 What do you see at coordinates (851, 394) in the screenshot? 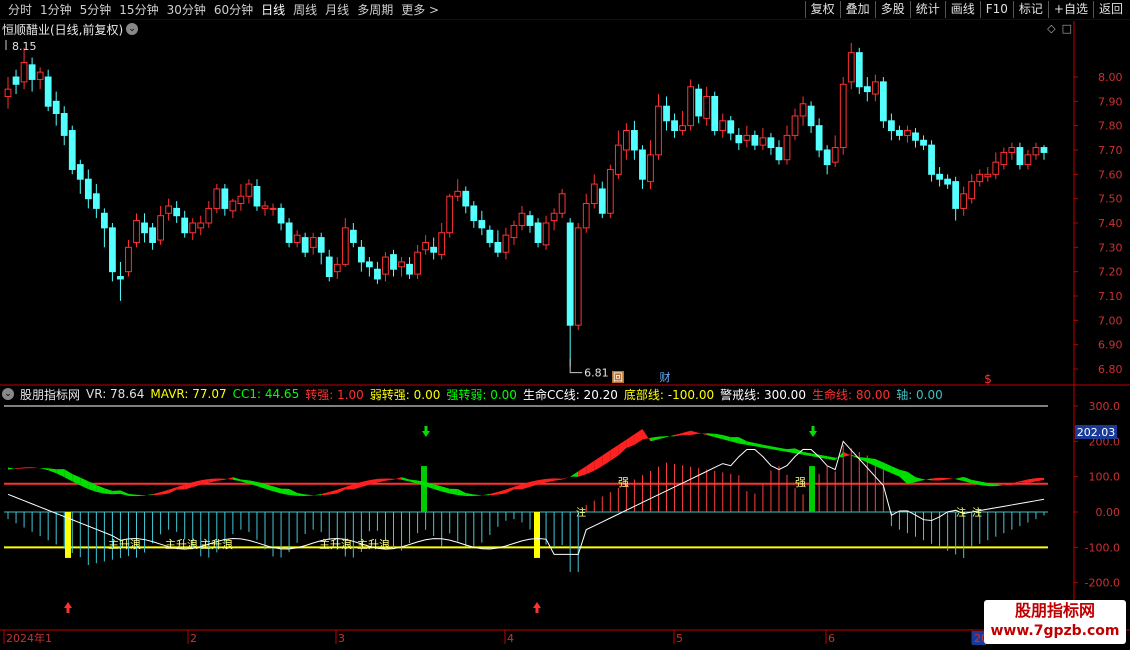
I see `indicator-value: 生命线: 80.00` at bounding box center [851, 394].